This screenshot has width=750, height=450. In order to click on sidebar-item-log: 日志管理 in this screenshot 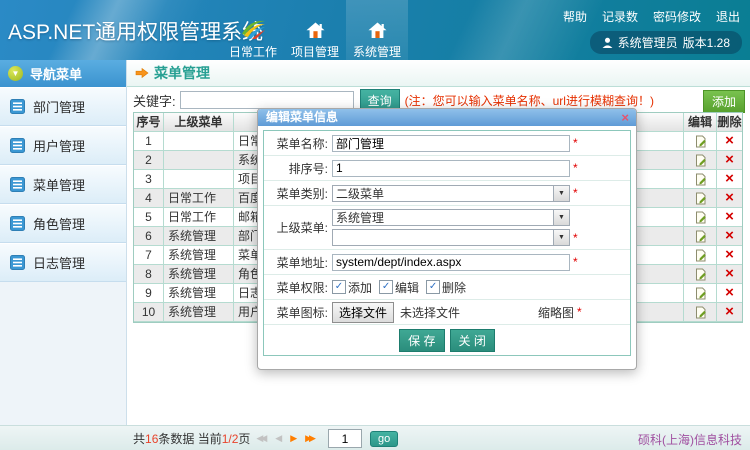, I will do `click(63, 262)`.